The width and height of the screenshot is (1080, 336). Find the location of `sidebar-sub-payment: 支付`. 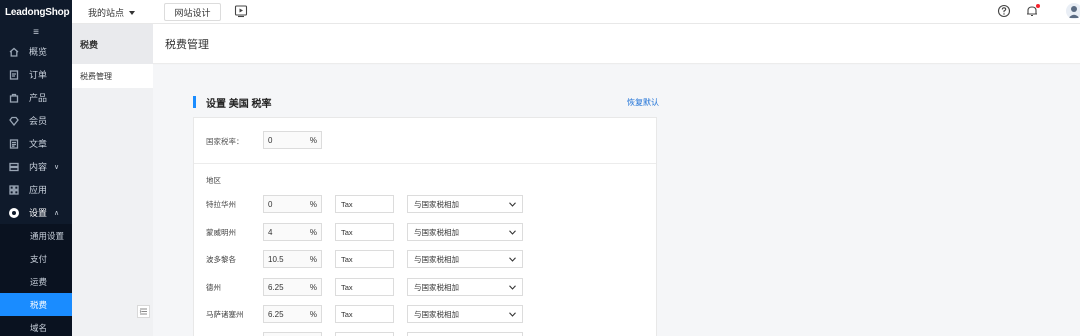

sidebar-sub-payment: 支付 is located at coordinates (36, 258).